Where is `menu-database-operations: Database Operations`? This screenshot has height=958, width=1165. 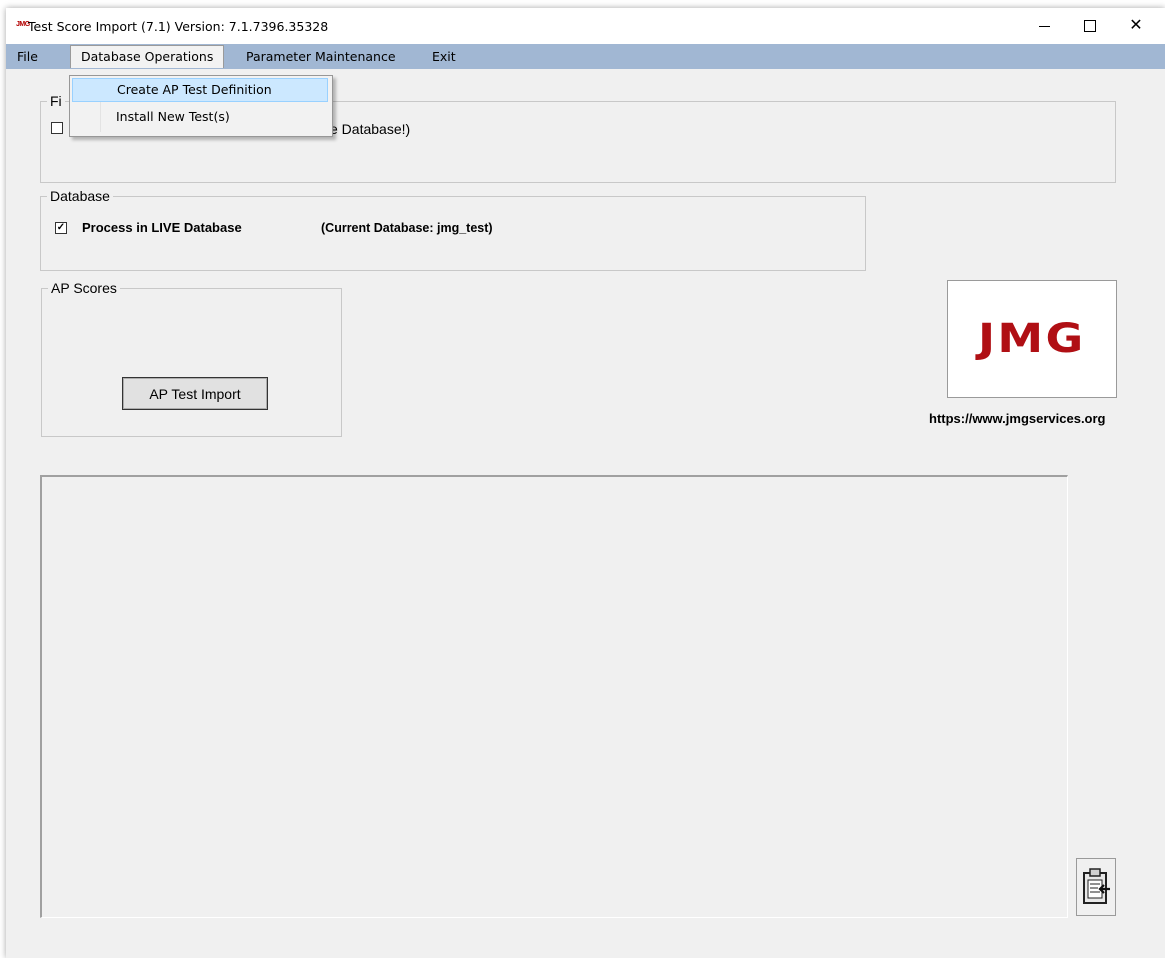 menu-database-operations: Database Operations is located at coordinates (147, 56).